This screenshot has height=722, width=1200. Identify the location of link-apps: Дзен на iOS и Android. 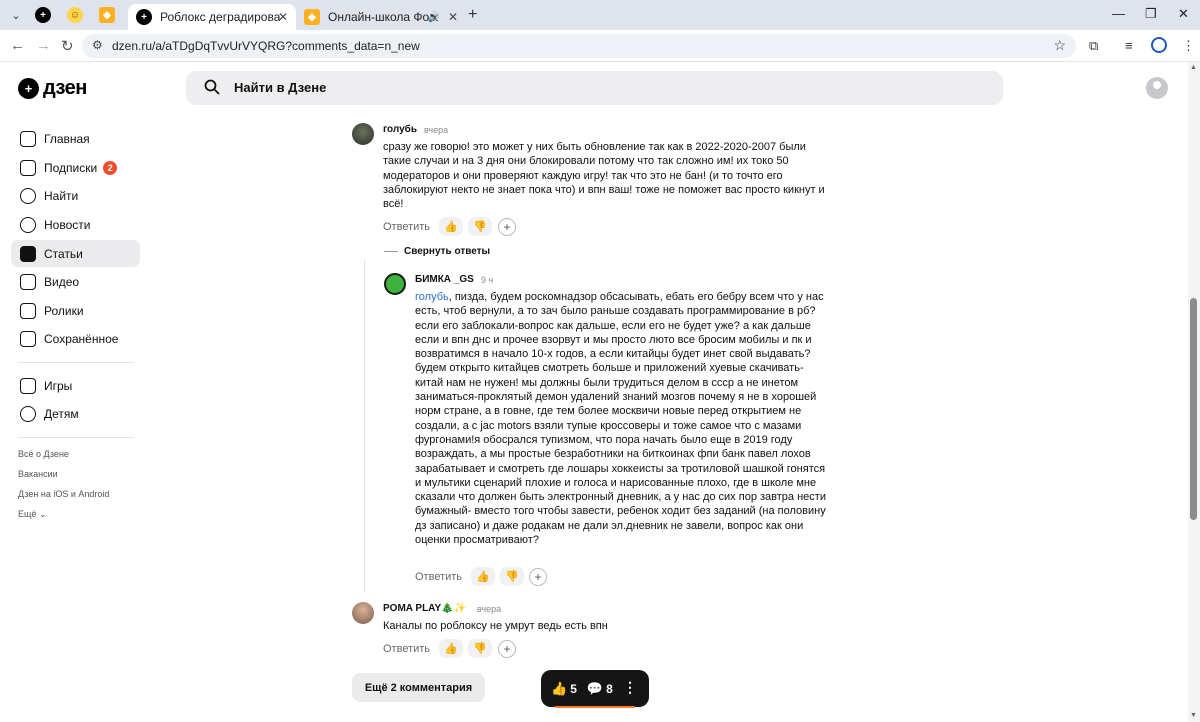
(63, 494).